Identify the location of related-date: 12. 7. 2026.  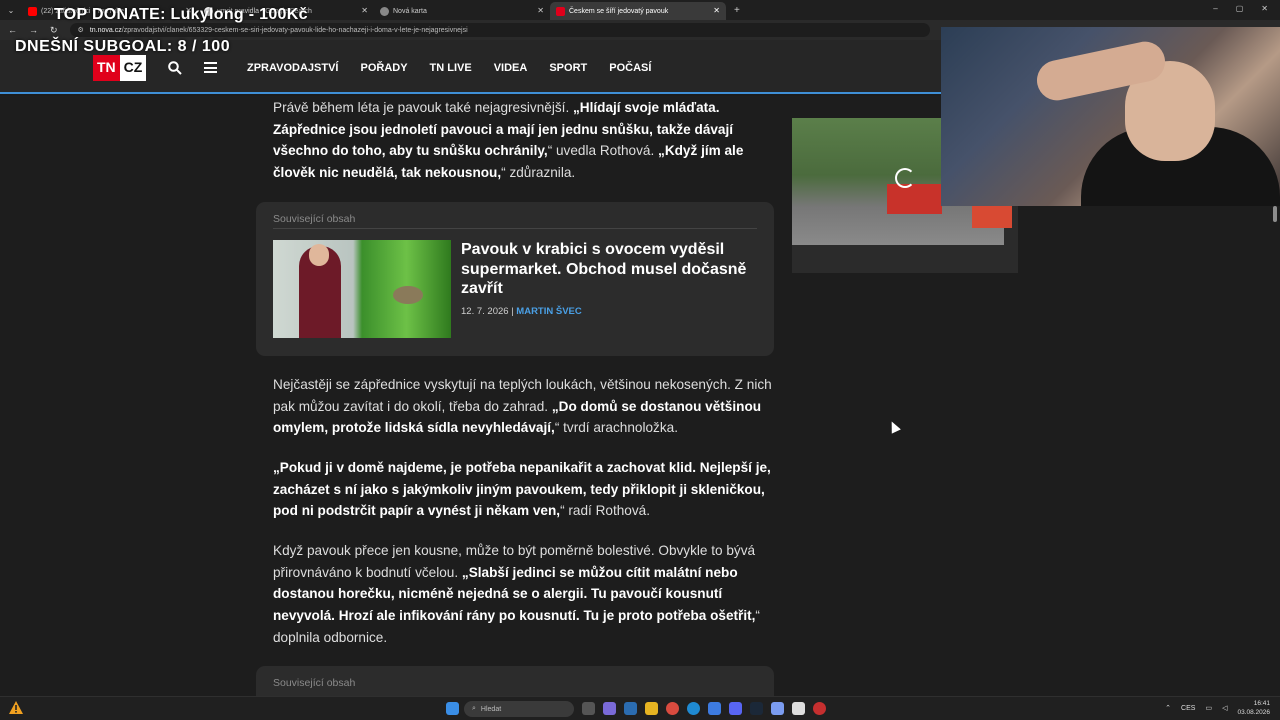
(485, 311).